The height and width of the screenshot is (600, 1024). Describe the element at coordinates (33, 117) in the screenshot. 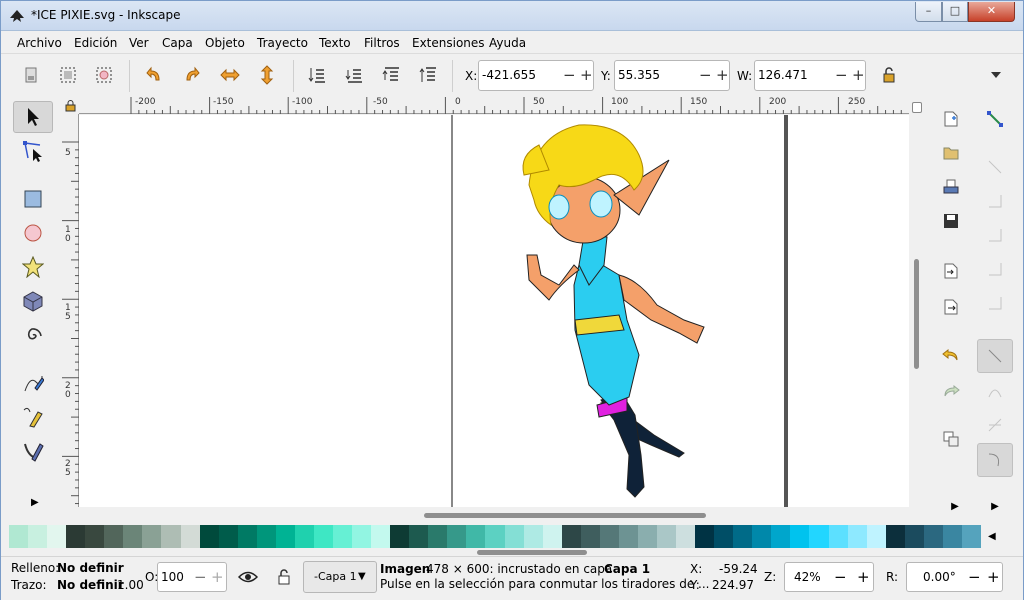

I see `selector-tool-icon` at that location.